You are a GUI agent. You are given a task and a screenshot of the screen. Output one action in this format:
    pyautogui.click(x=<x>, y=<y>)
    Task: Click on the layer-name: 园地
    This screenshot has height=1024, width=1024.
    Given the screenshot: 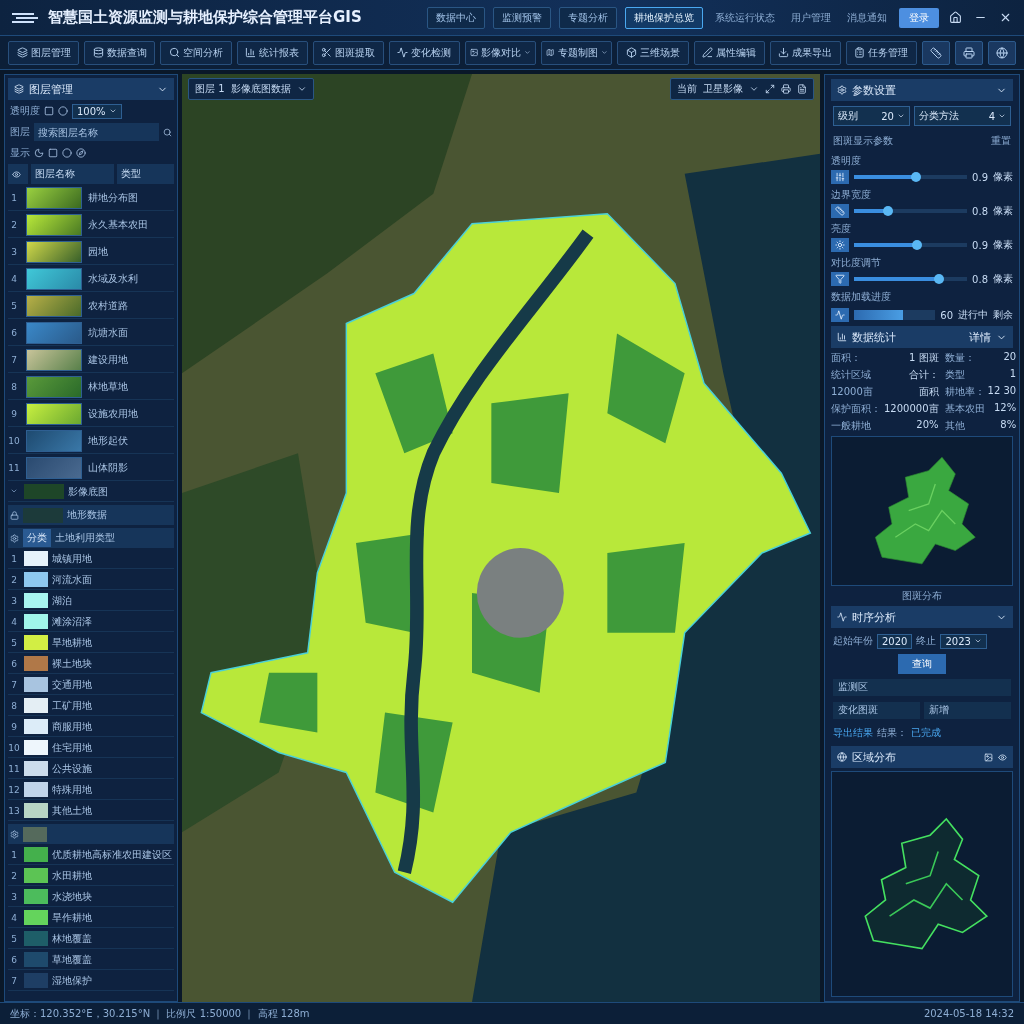 What is the action you would take?
    pyautogui.click(x=98, y=251)
    